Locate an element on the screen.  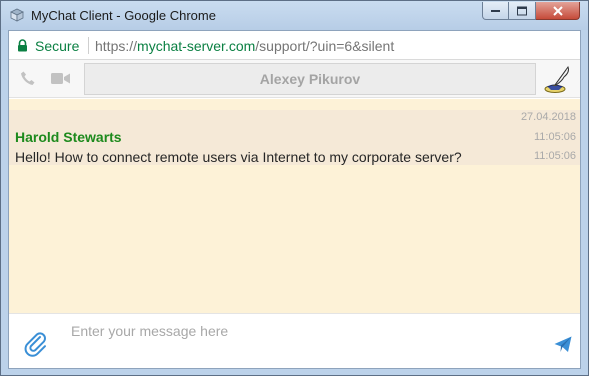
title-bar: MyChat Client - Google Chrome is located at coordinates (294, 15).